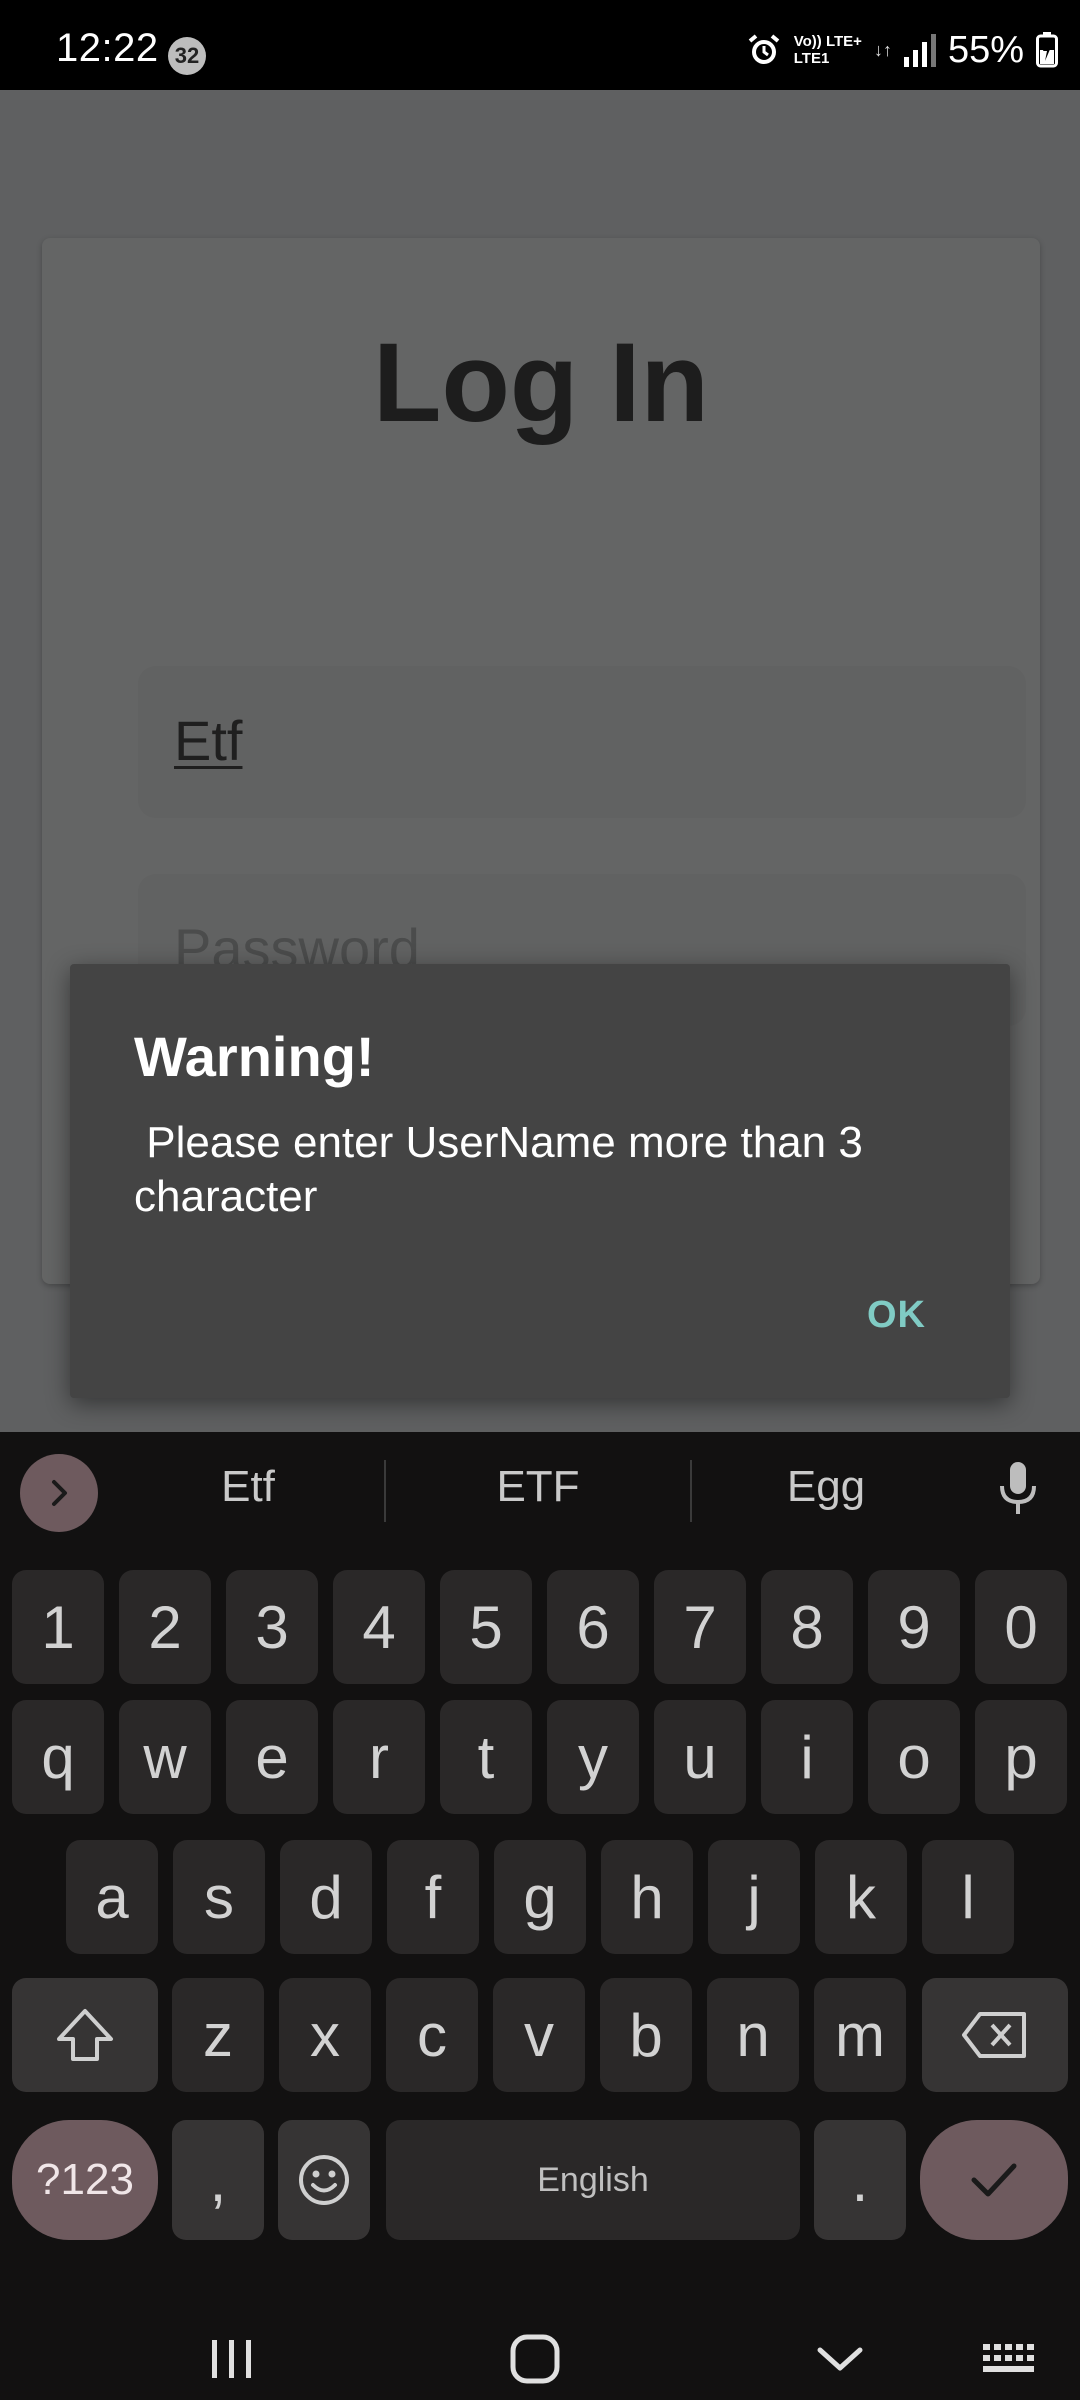 This screenshot has width=1080, height=2400. I want to click on number-key-9: 9, so click(914, 1627).